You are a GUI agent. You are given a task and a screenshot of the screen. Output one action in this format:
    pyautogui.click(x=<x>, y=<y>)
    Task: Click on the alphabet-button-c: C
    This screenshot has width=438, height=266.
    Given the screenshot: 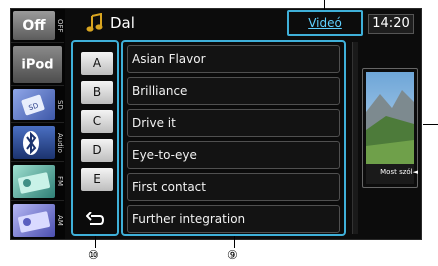 What is the action you would take?
    pyautogui.click(x=97, y=121)
    